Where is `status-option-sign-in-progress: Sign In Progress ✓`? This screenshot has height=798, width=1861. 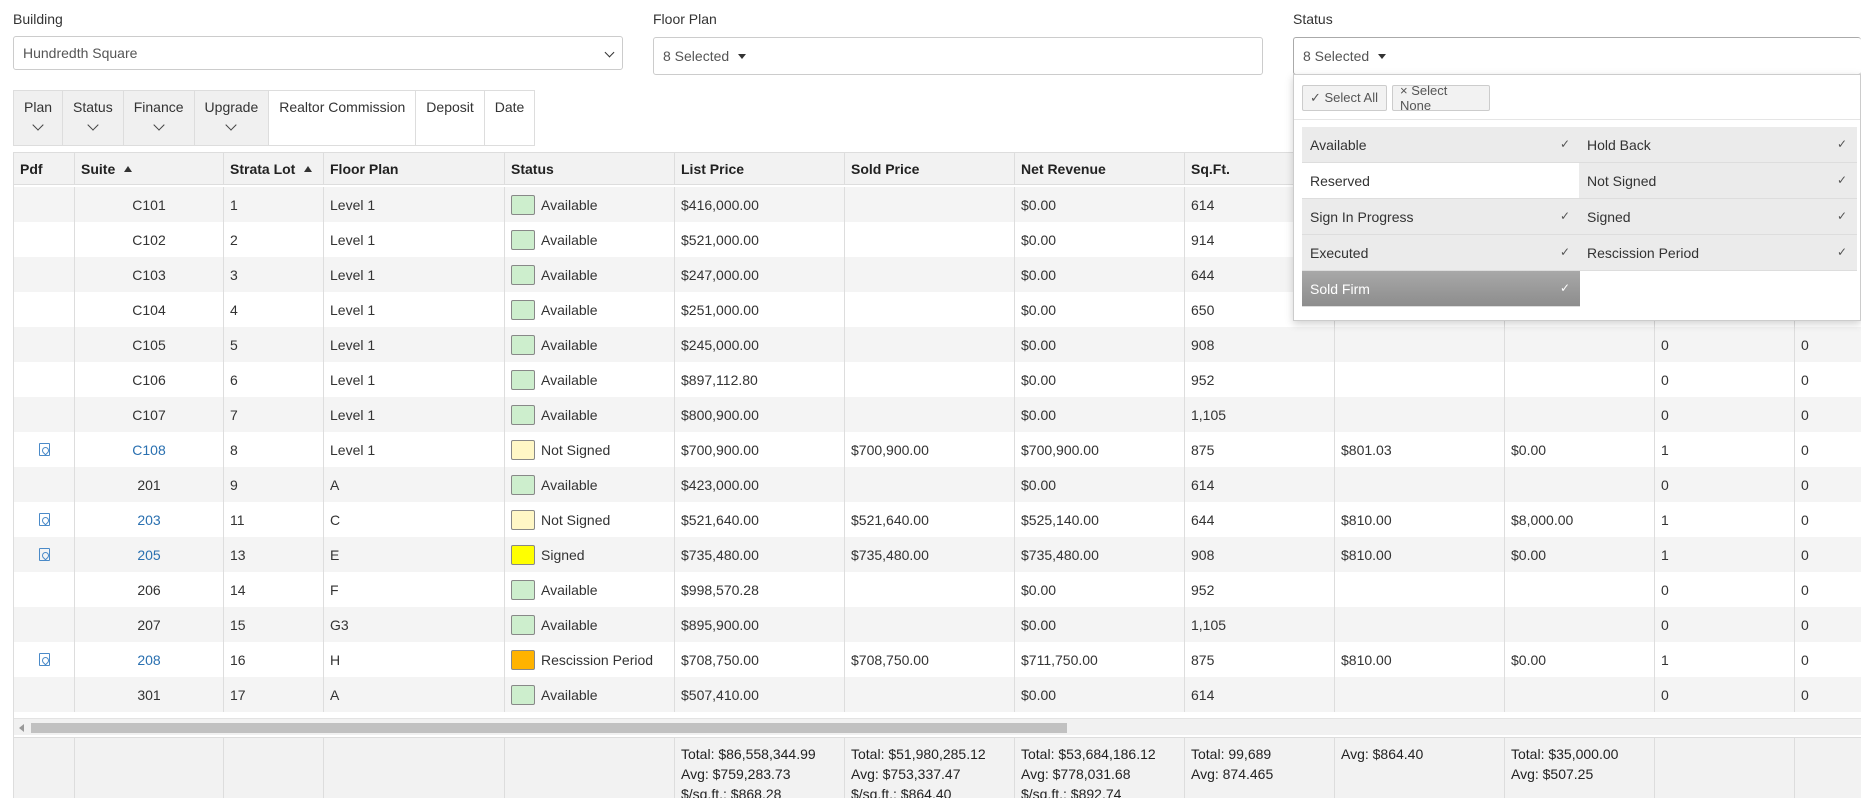 status-option-sign-in-progress: Sign In Progress ✓ is located at coordinates (1441, 217).